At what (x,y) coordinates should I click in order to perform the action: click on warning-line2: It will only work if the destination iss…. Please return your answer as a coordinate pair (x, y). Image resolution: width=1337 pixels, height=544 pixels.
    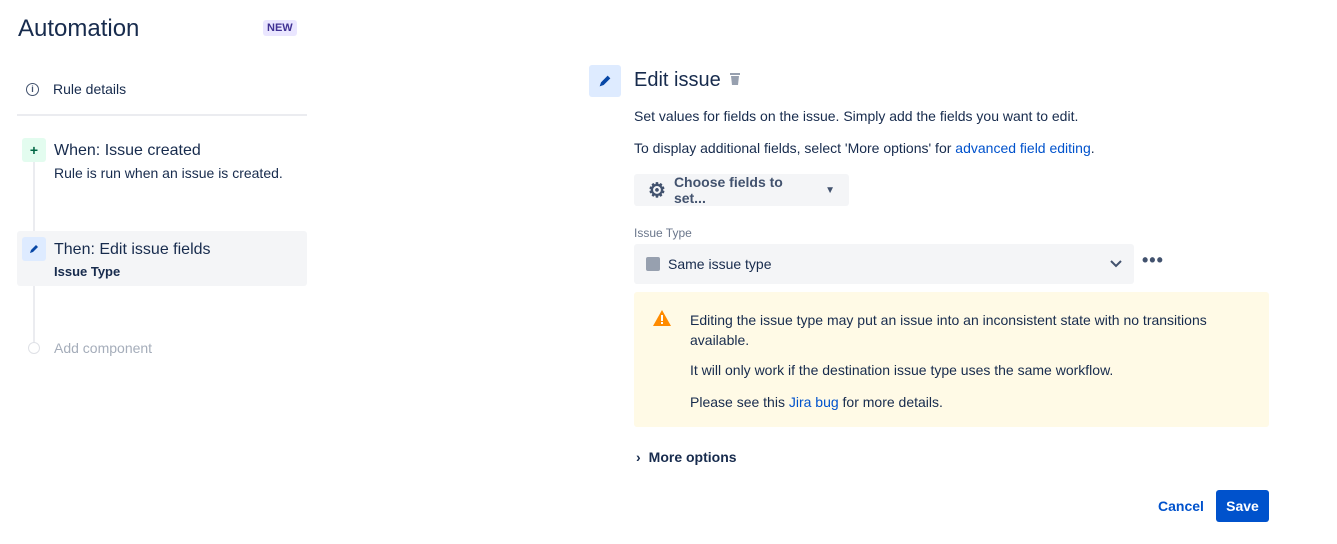
    Looking at the image, I should click on (902, 370).